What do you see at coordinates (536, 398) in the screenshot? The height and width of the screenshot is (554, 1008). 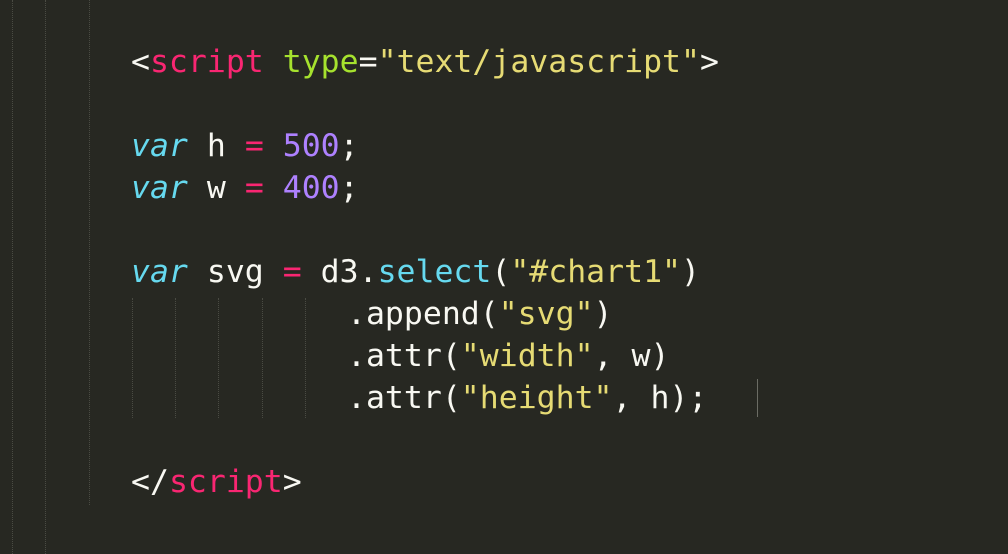 I see `code-token: "height"` at bounding box center [536, 398].